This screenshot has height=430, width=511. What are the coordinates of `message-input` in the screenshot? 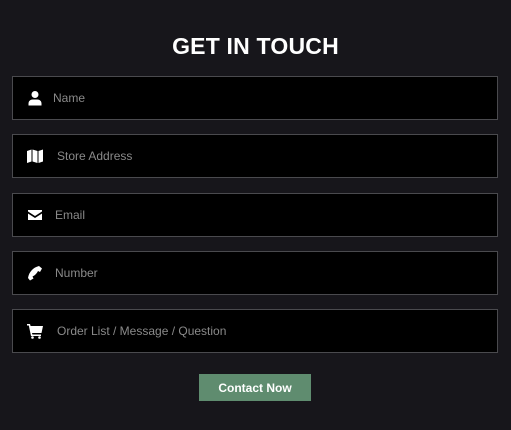 It's located at (272, 331).